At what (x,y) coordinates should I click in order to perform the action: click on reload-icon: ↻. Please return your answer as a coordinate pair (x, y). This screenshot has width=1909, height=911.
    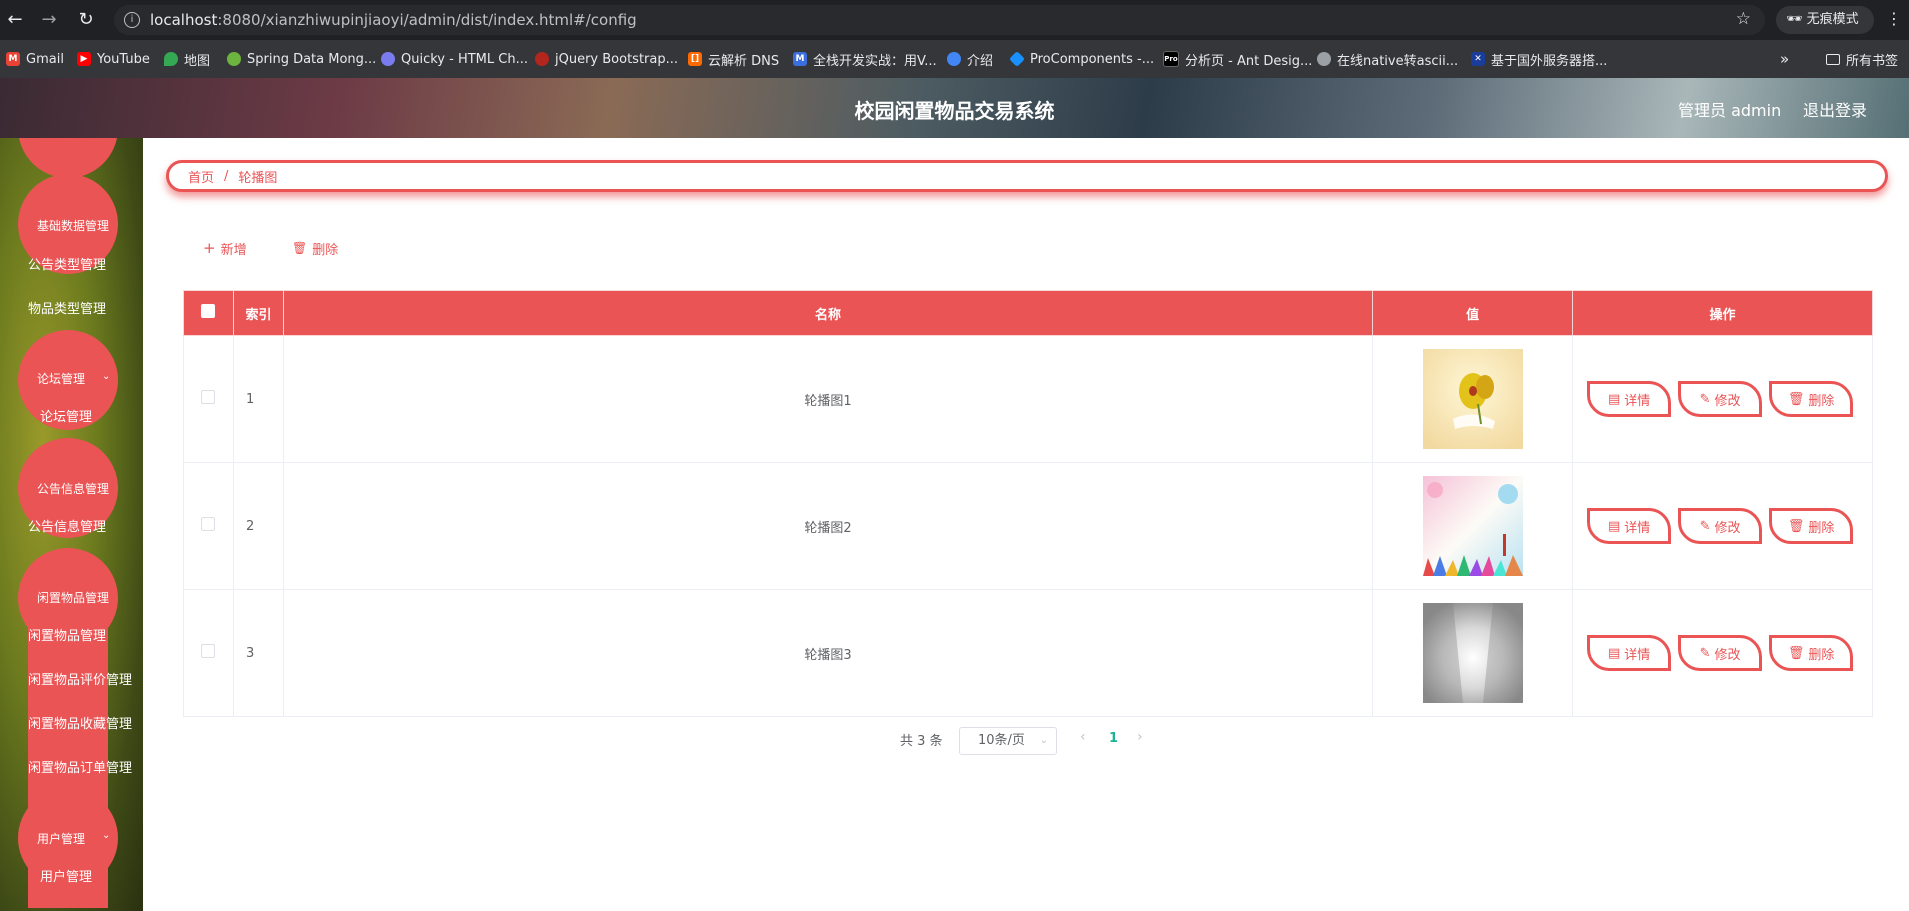
    Looking at the image, I should click on (86, 20).